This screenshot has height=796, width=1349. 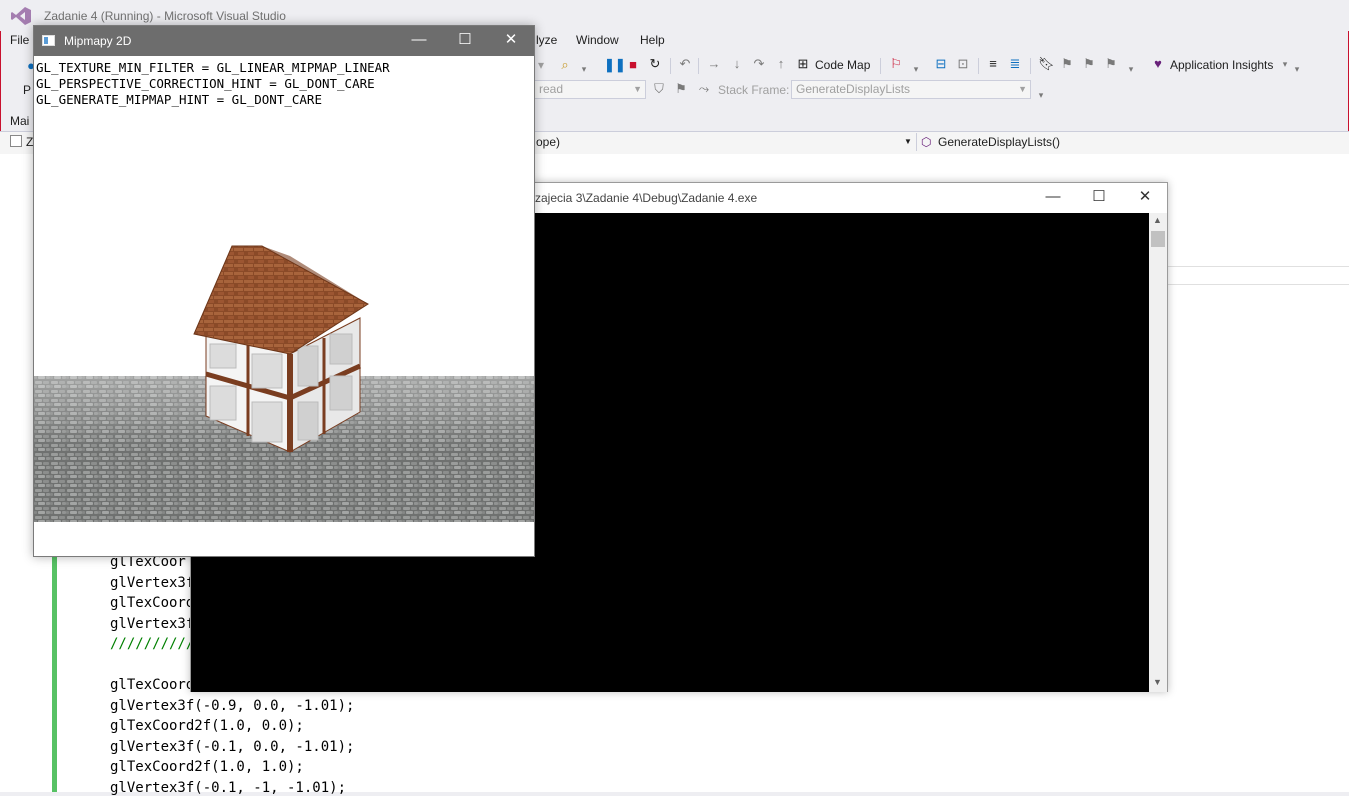 I want to click on flag-threads-icon: ⚑, so click(x=681, y=89).